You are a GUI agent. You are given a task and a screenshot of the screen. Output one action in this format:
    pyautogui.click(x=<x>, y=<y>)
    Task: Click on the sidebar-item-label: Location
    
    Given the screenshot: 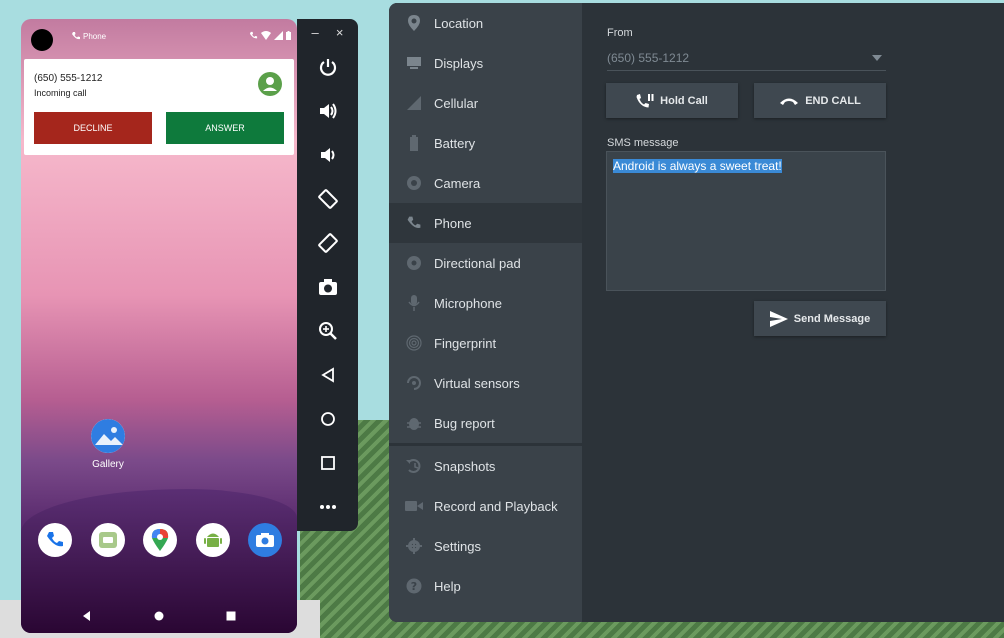 What is the action you would take?
    pyautogui.click(x=459, y=23)
    